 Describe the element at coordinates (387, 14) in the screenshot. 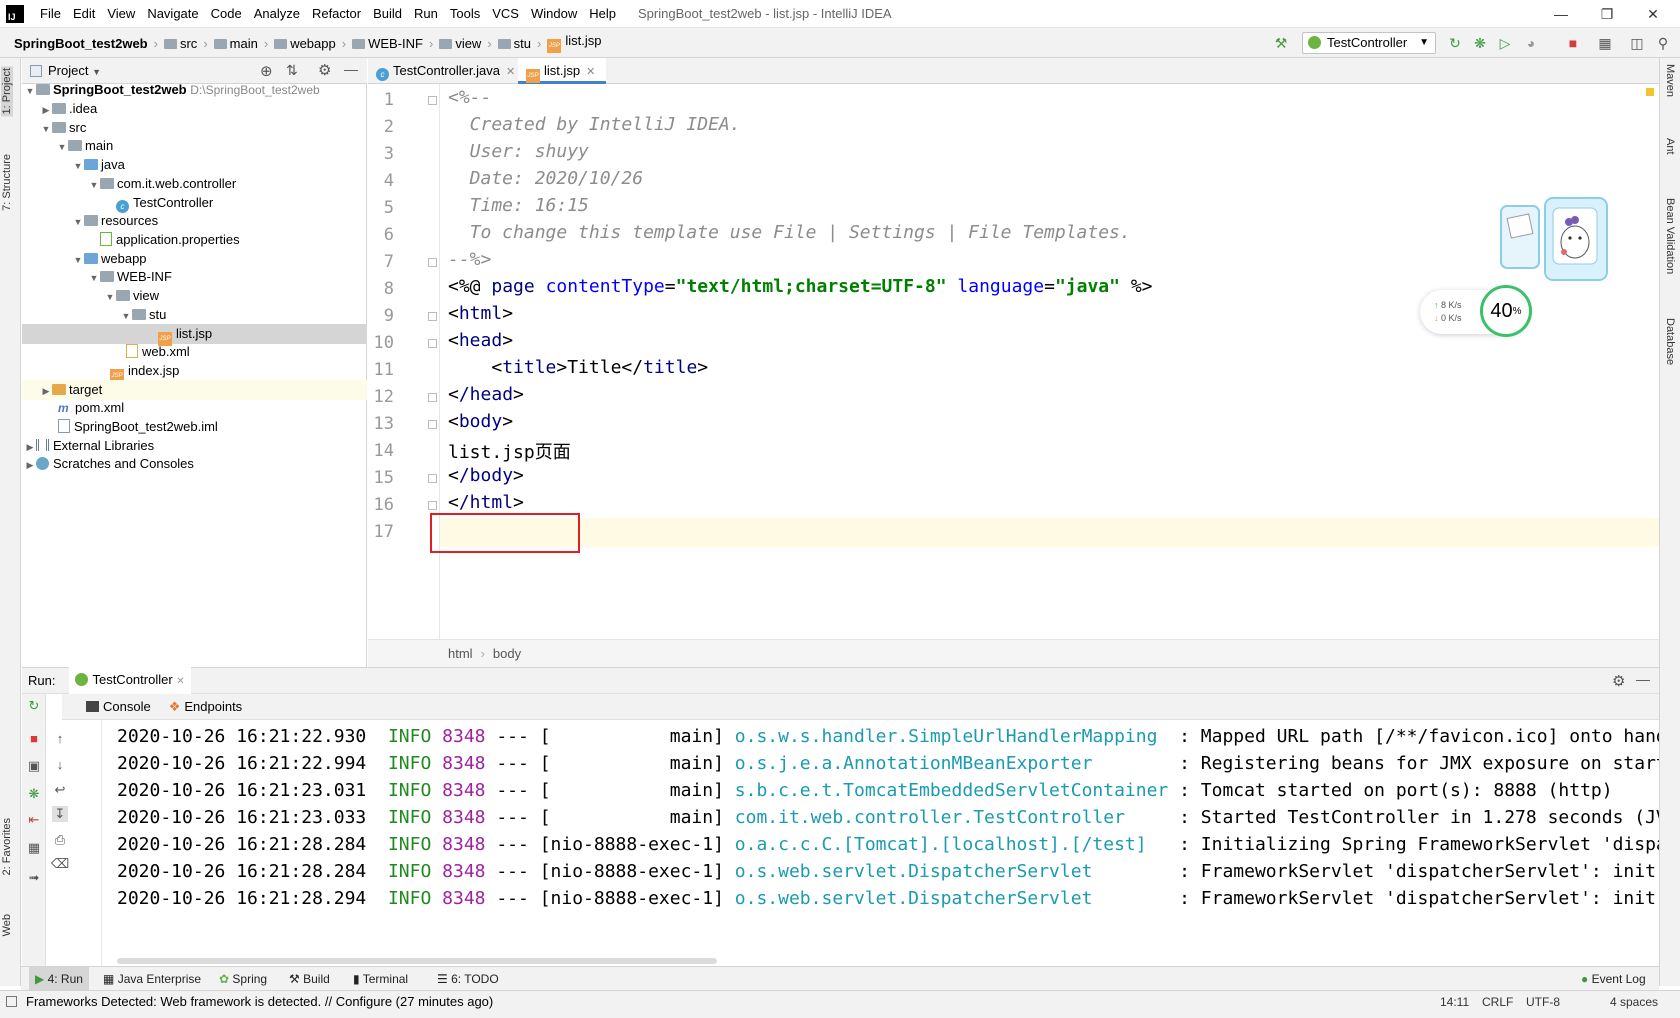

I see `menu-build: Build` at that location.